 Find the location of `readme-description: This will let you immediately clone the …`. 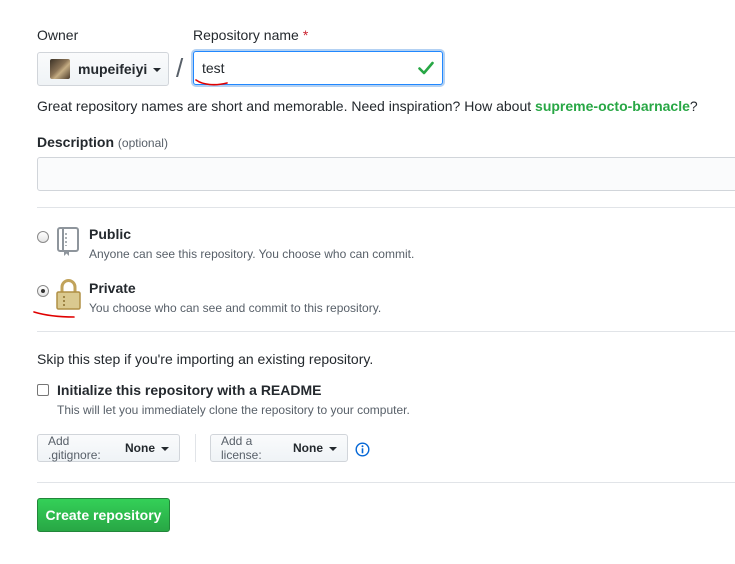

readme-description: This will let you immediately clone the … is located at coordinates (233, 410).